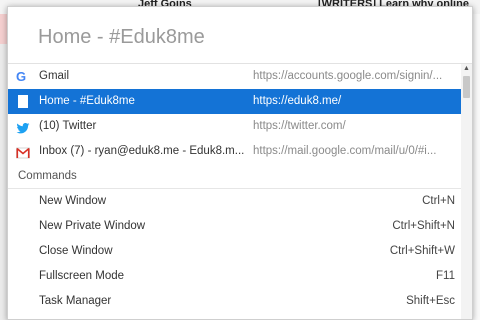  Describe the element at coordinates (73, 201) in the screenshot. I see `command-label: New Window` at that location.